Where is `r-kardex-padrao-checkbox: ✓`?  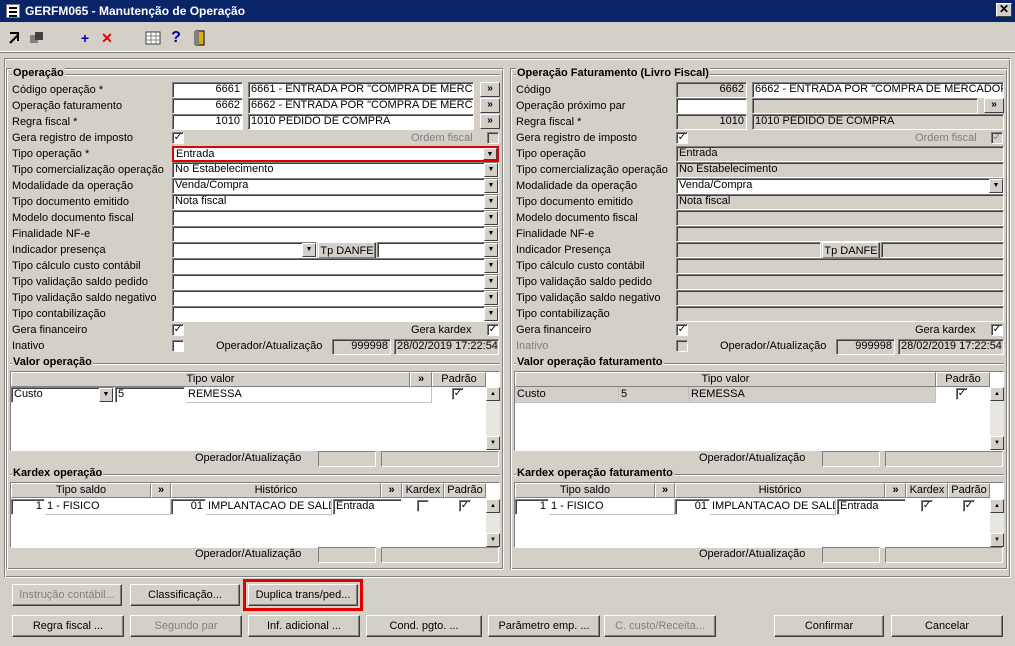 r-kardex-padrao-checkbox: ✓ is located at coordinates (969, 506).